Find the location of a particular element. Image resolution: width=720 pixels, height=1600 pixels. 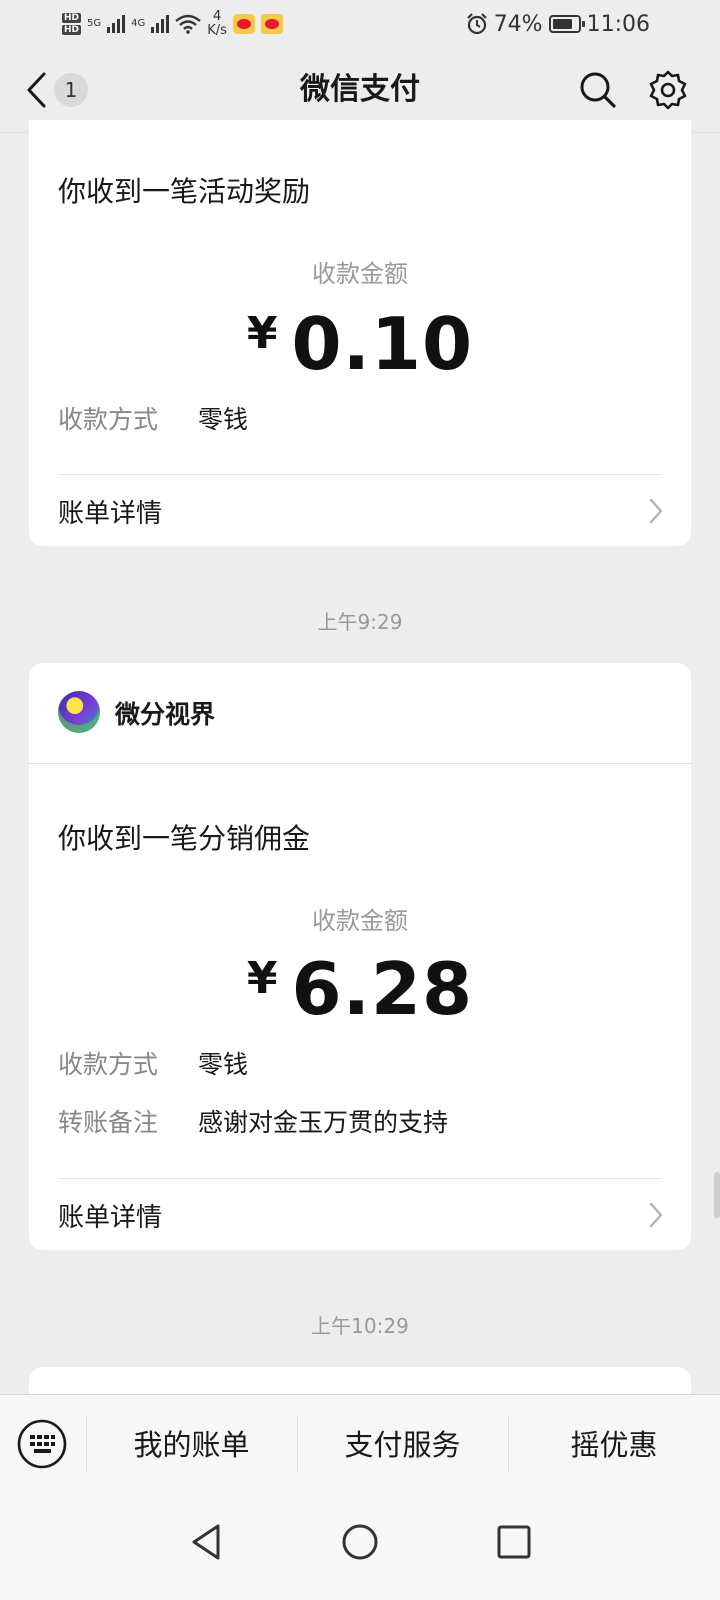

card-title: 你收到一笔分销佣金 is located at coordinates (184, 838).